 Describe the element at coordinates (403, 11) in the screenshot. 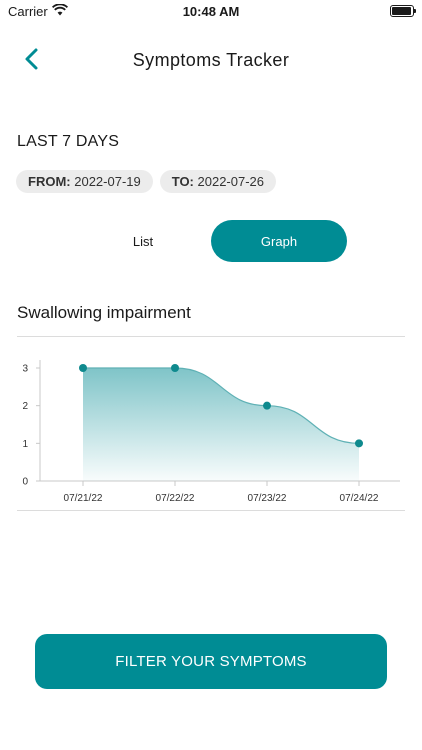

I see `battery-icon` at that location.